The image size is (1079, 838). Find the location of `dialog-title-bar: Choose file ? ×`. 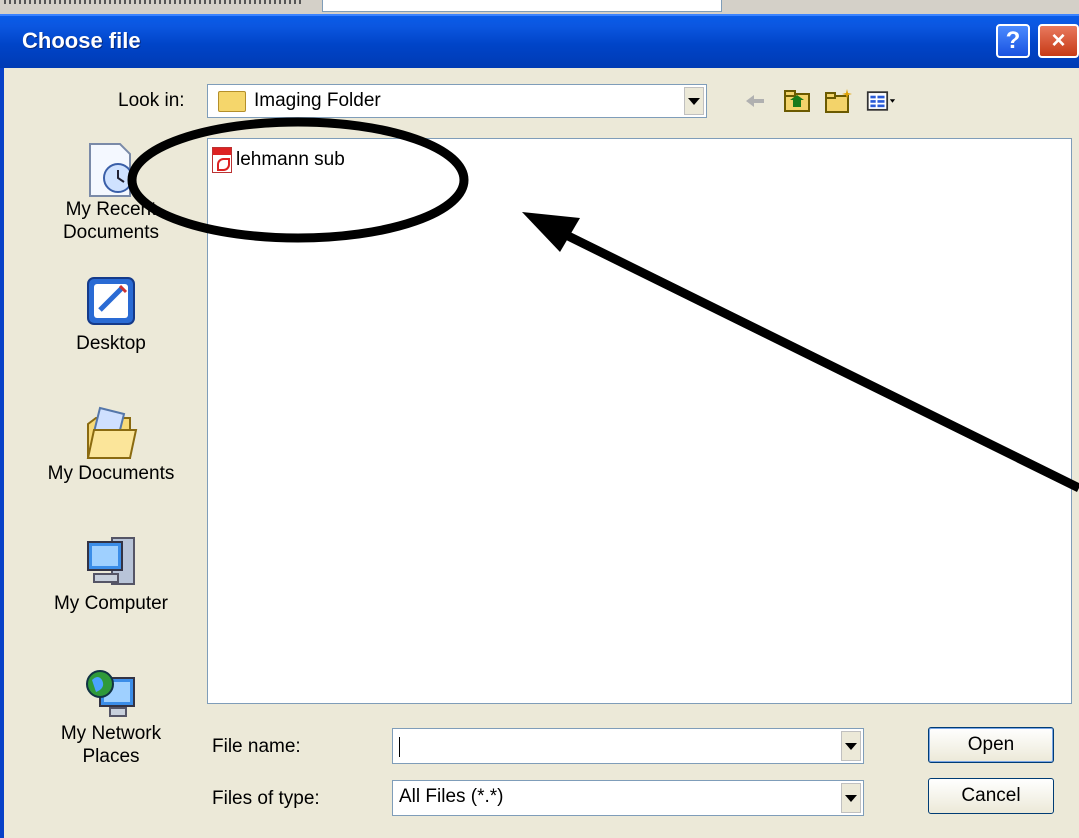

dialog-title-bar: Choose file ? × is located at coordinates (539, 41).